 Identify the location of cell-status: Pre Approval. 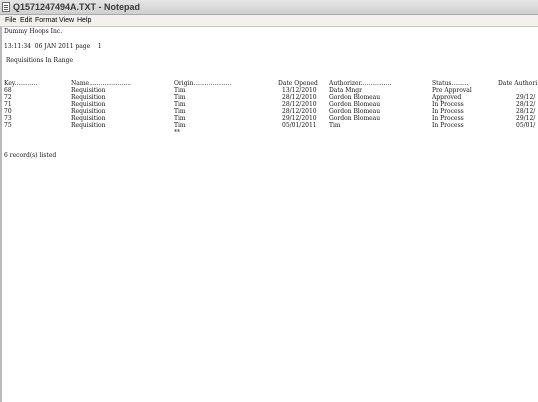
(452, 90).